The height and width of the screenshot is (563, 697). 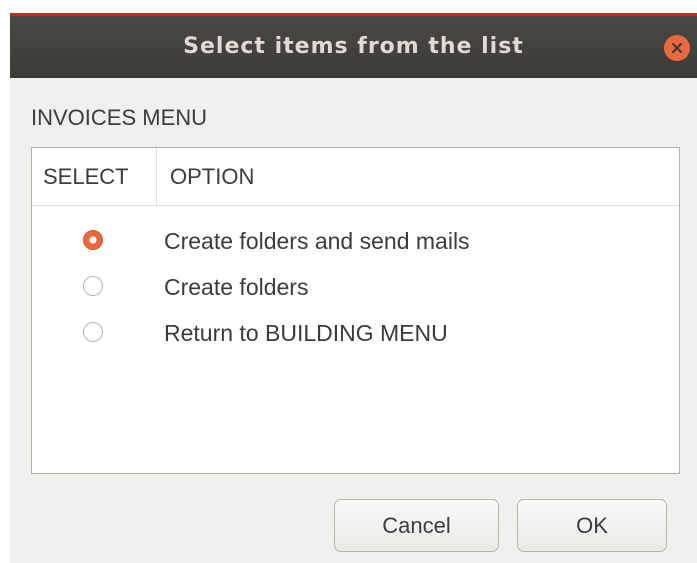 I want to click on close-icon, so click(x=677, y=48).